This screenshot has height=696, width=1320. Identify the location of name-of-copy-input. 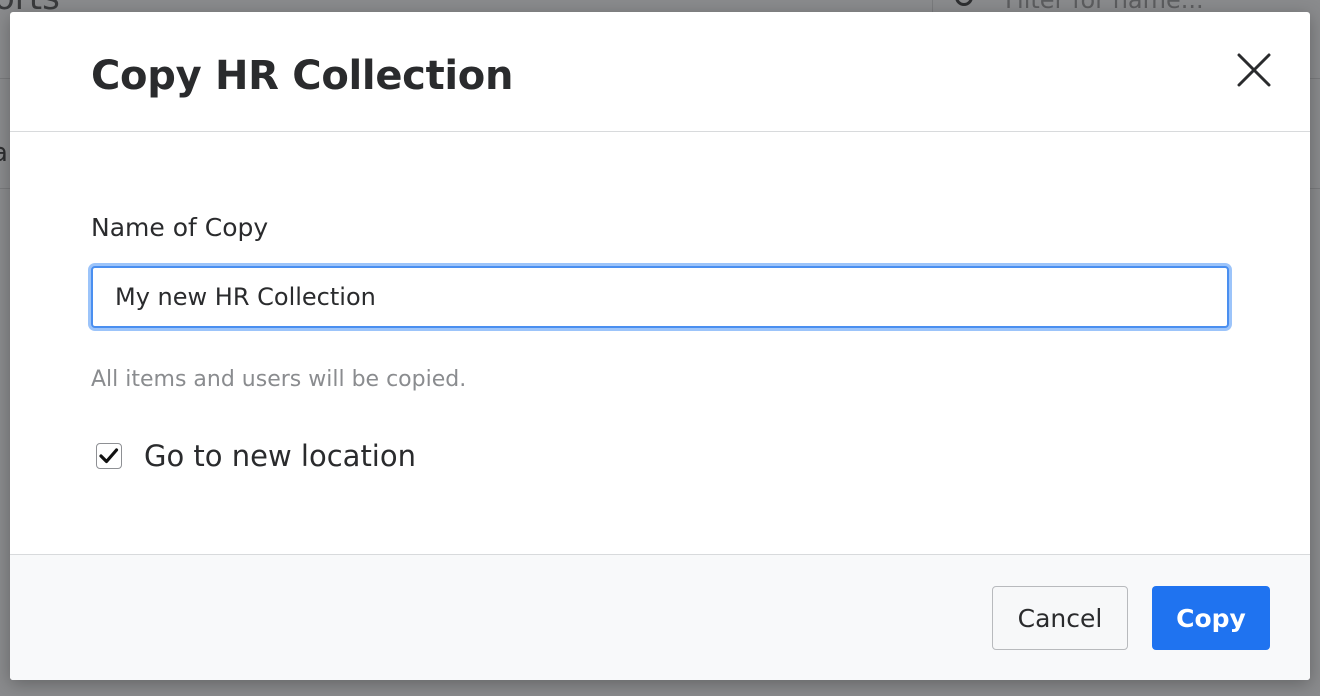
(660, 297).